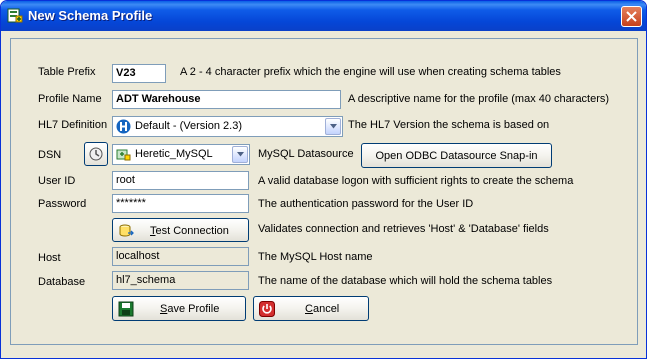 Image resolution: width=647 pixels, height=359 pixels. Describe the element at coordinates (315, 257) in the screenshot. I see `host-description: The MySQL Host name` at that location.